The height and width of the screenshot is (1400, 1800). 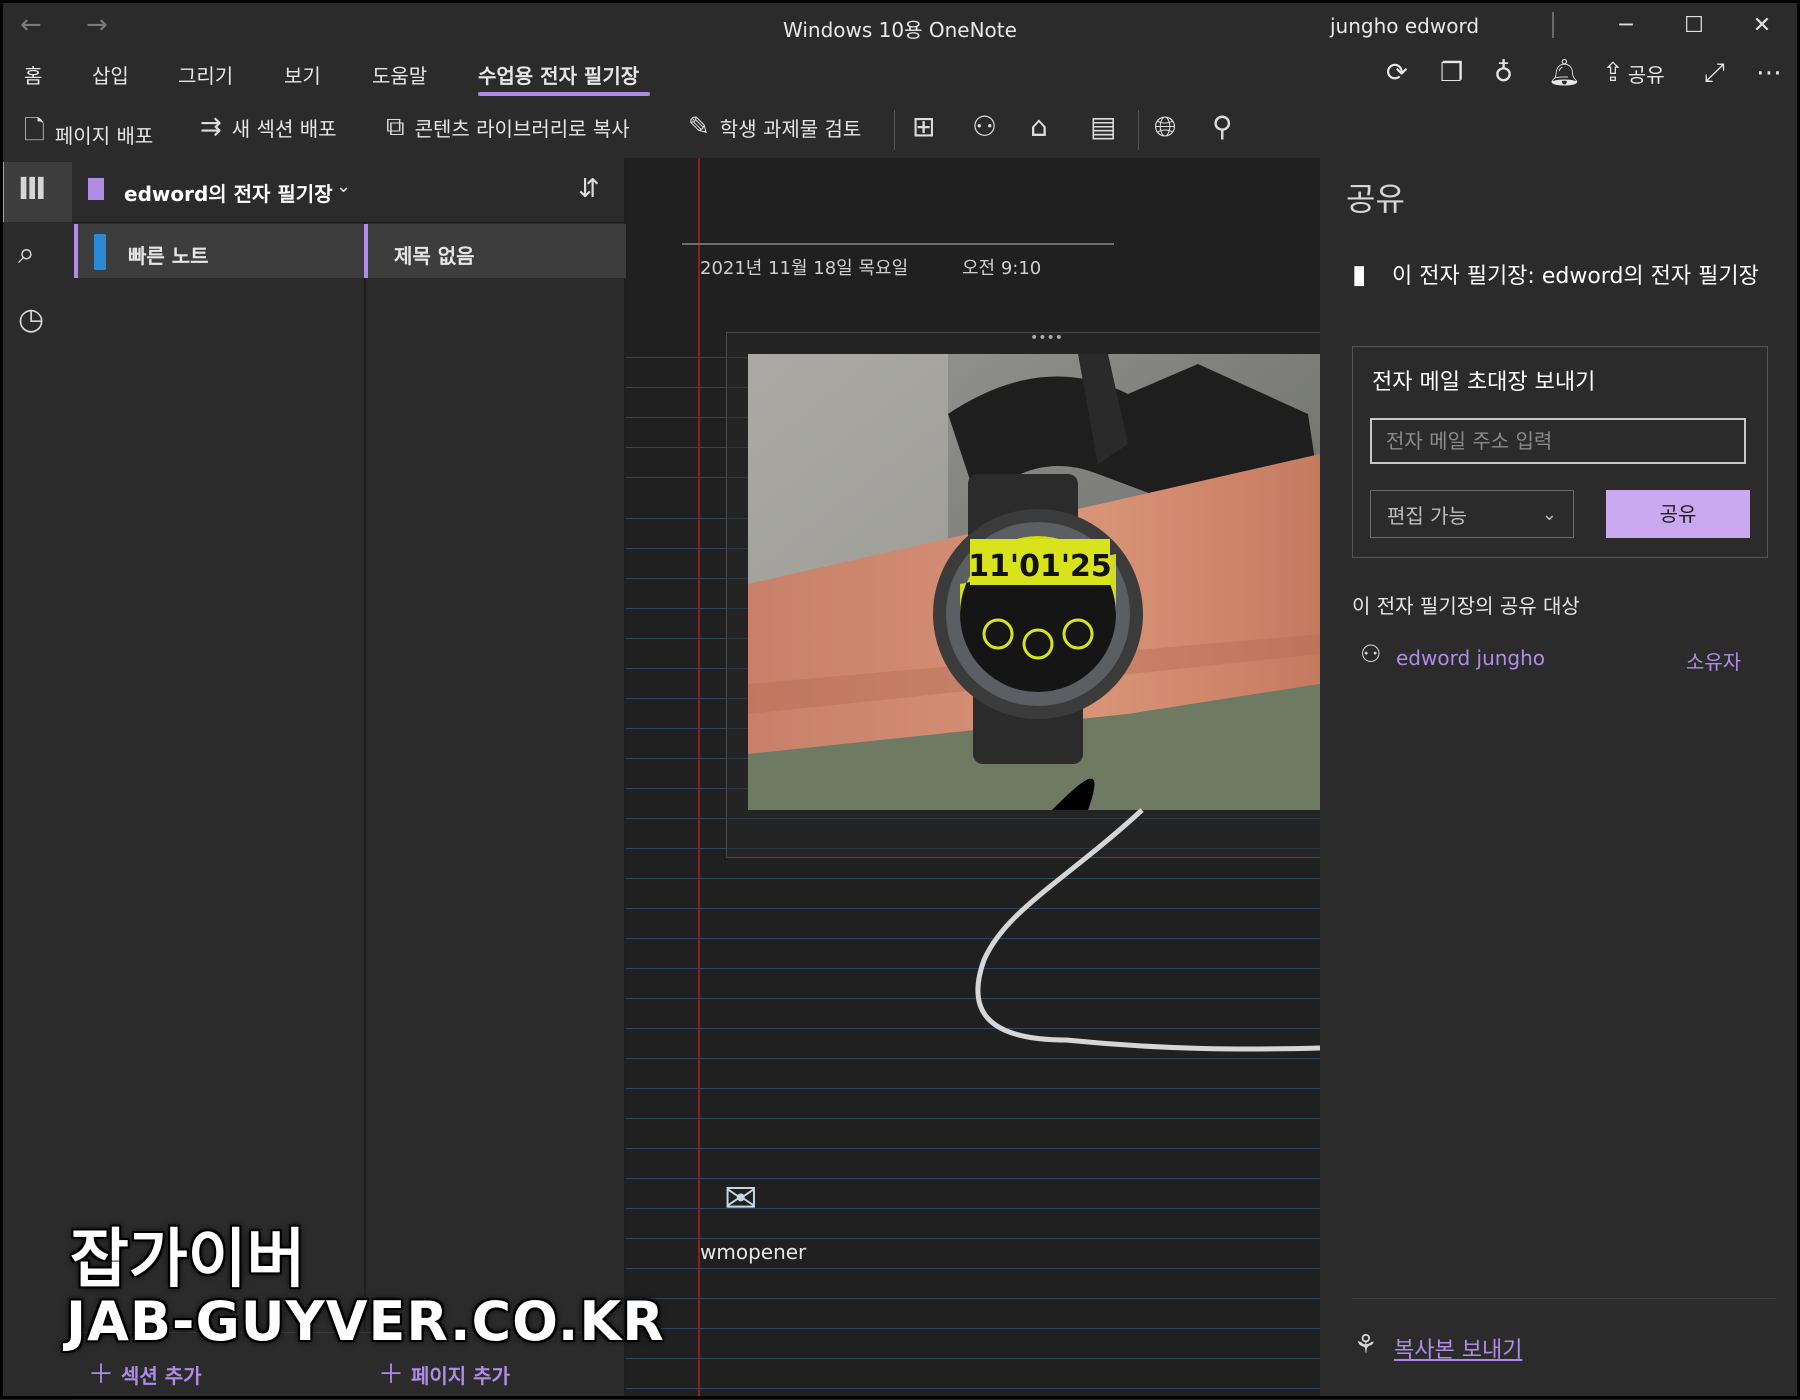 What do you see at coordinates (1040, 566) in the screenshot?
I see `watch-time-text: 11'01'25` at bounding box center [1040, 566].